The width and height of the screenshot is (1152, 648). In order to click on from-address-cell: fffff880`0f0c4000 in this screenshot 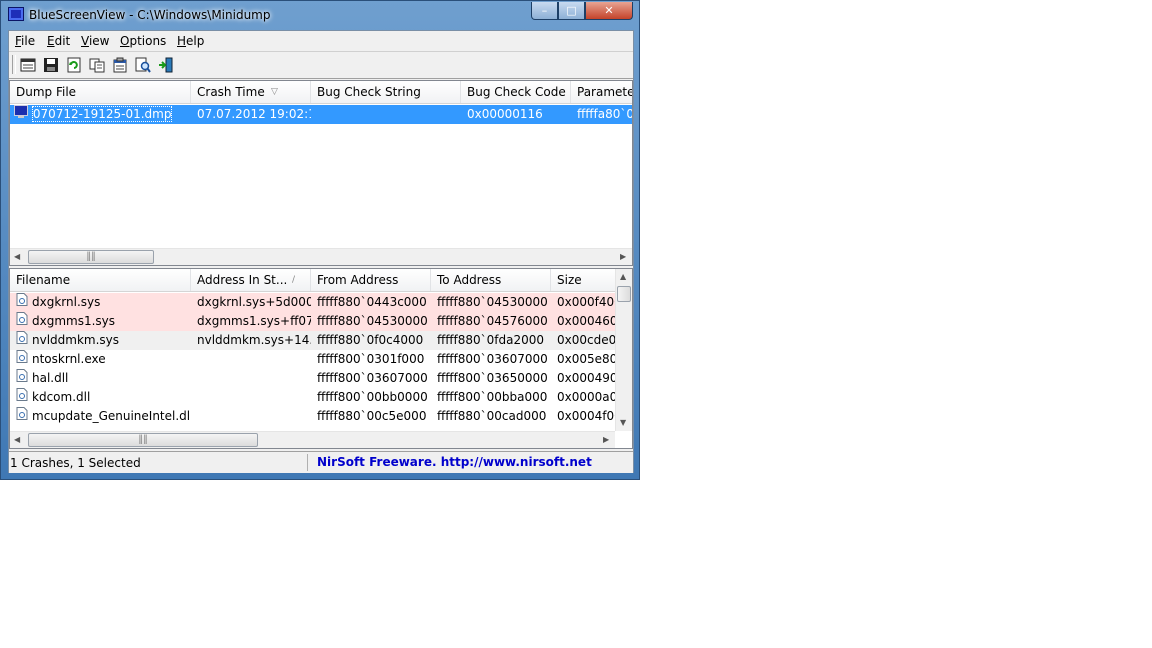, I will do `click(370, 340)`.